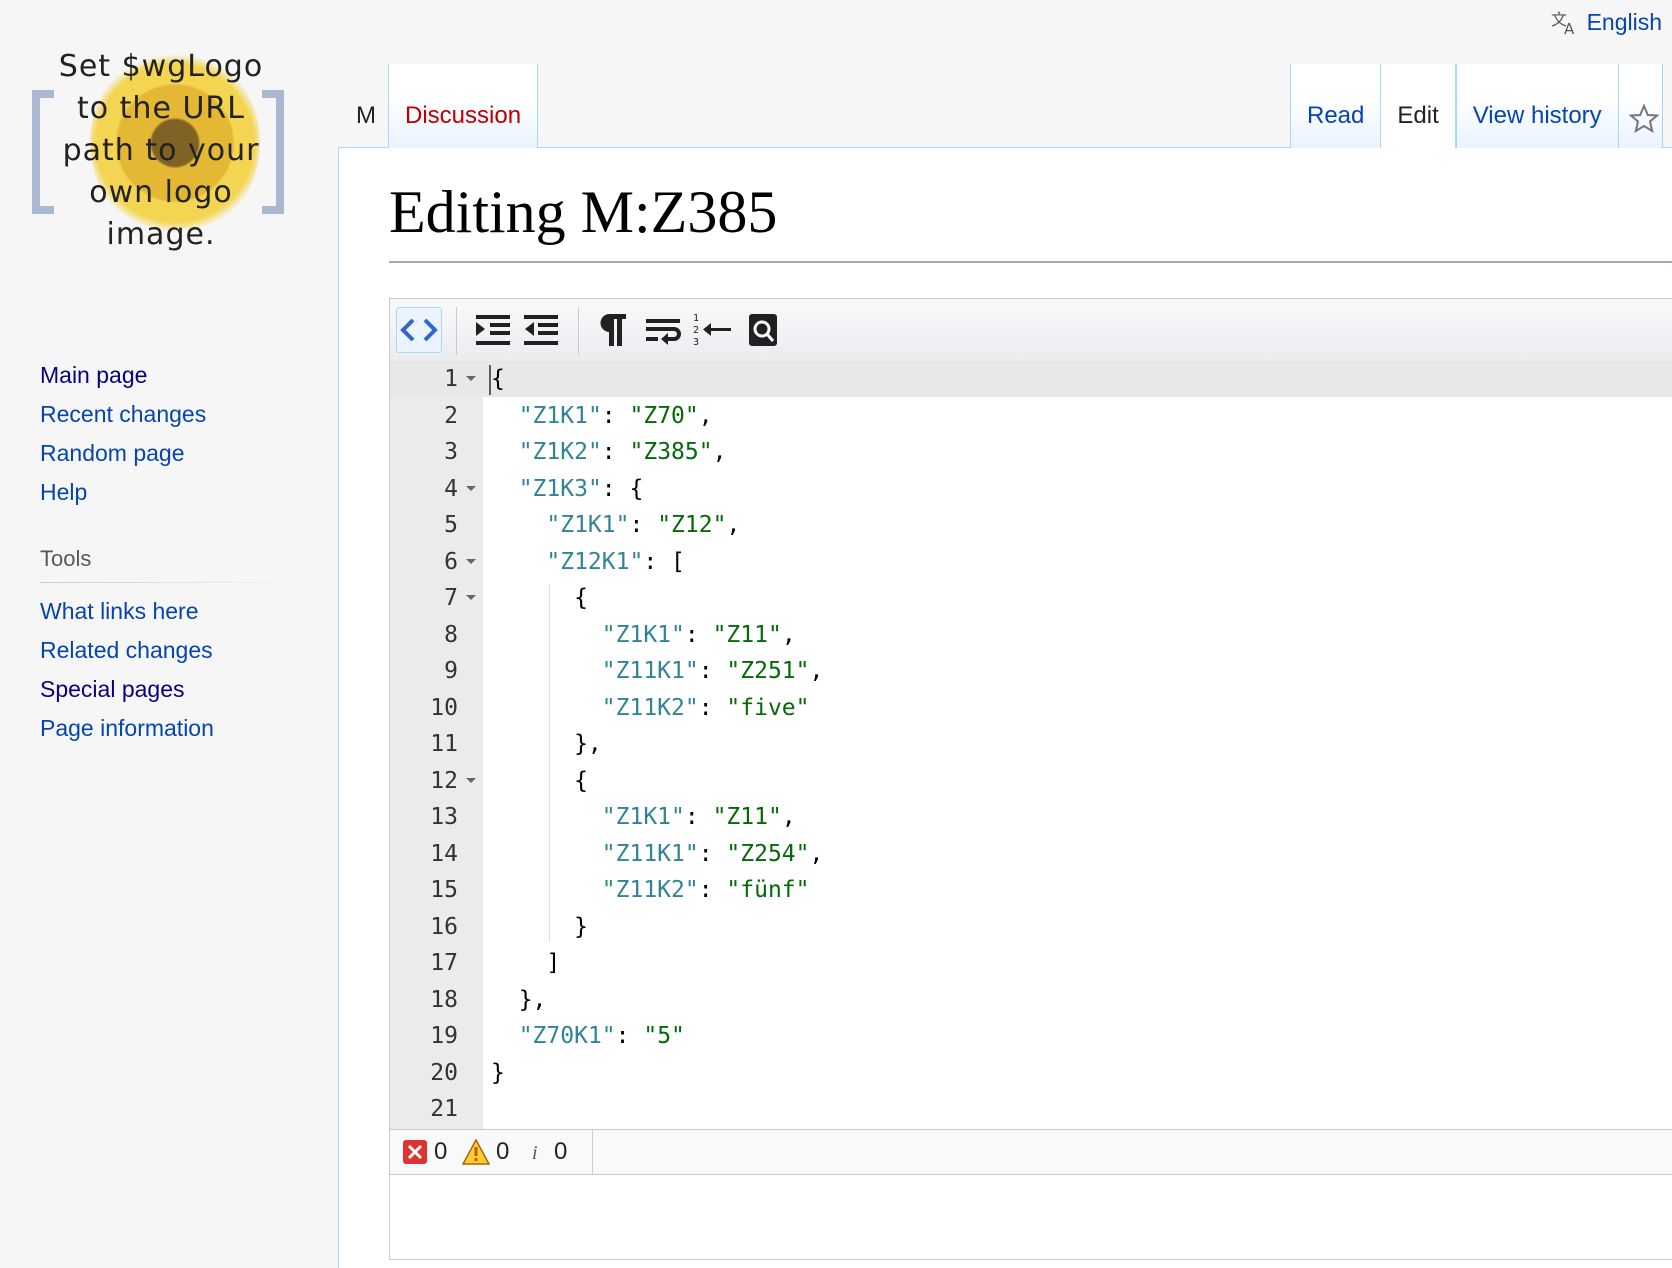 The image size is (1672, 1268). What do you see at coordinates (1640, 106) in the screenshot?
I see `watch-button` at bounding box center [1640, 106].